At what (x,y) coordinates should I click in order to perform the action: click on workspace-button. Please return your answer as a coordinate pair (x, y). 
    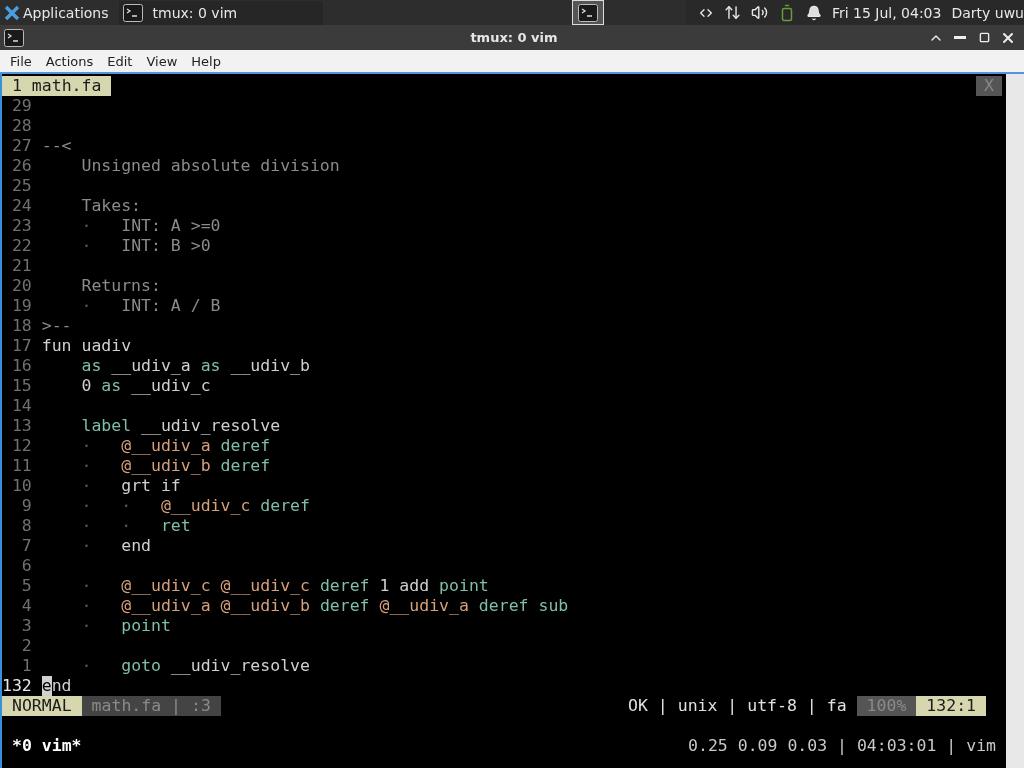
    Looking at the image, I should click on (587, 12).